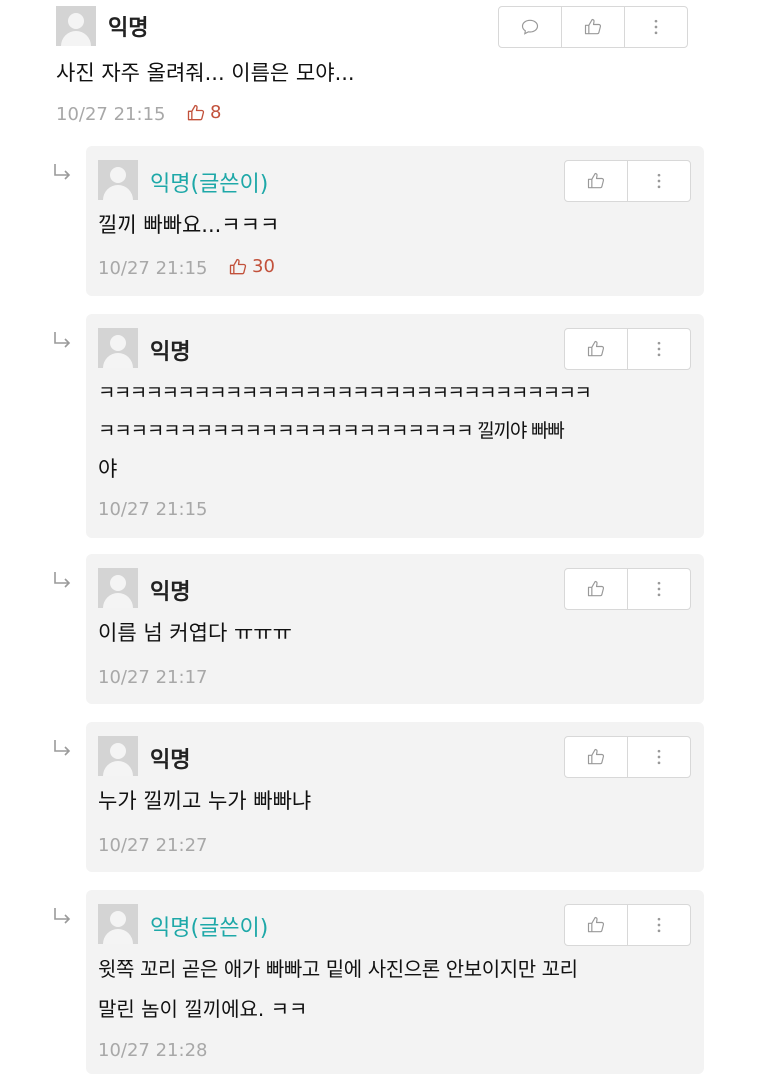 The image size is (777, 1078). Describe the element at coordinates (153, 845) in the screenshot. I see `reply-time: 10/27 21:27` at that location.